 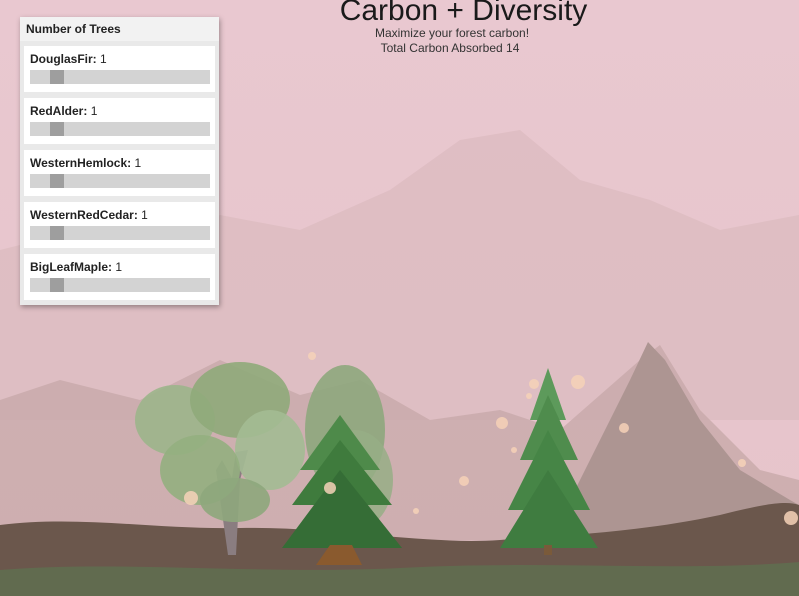 I want to click on tree-name: BigLeafMaple, so click(x=69, y=267).